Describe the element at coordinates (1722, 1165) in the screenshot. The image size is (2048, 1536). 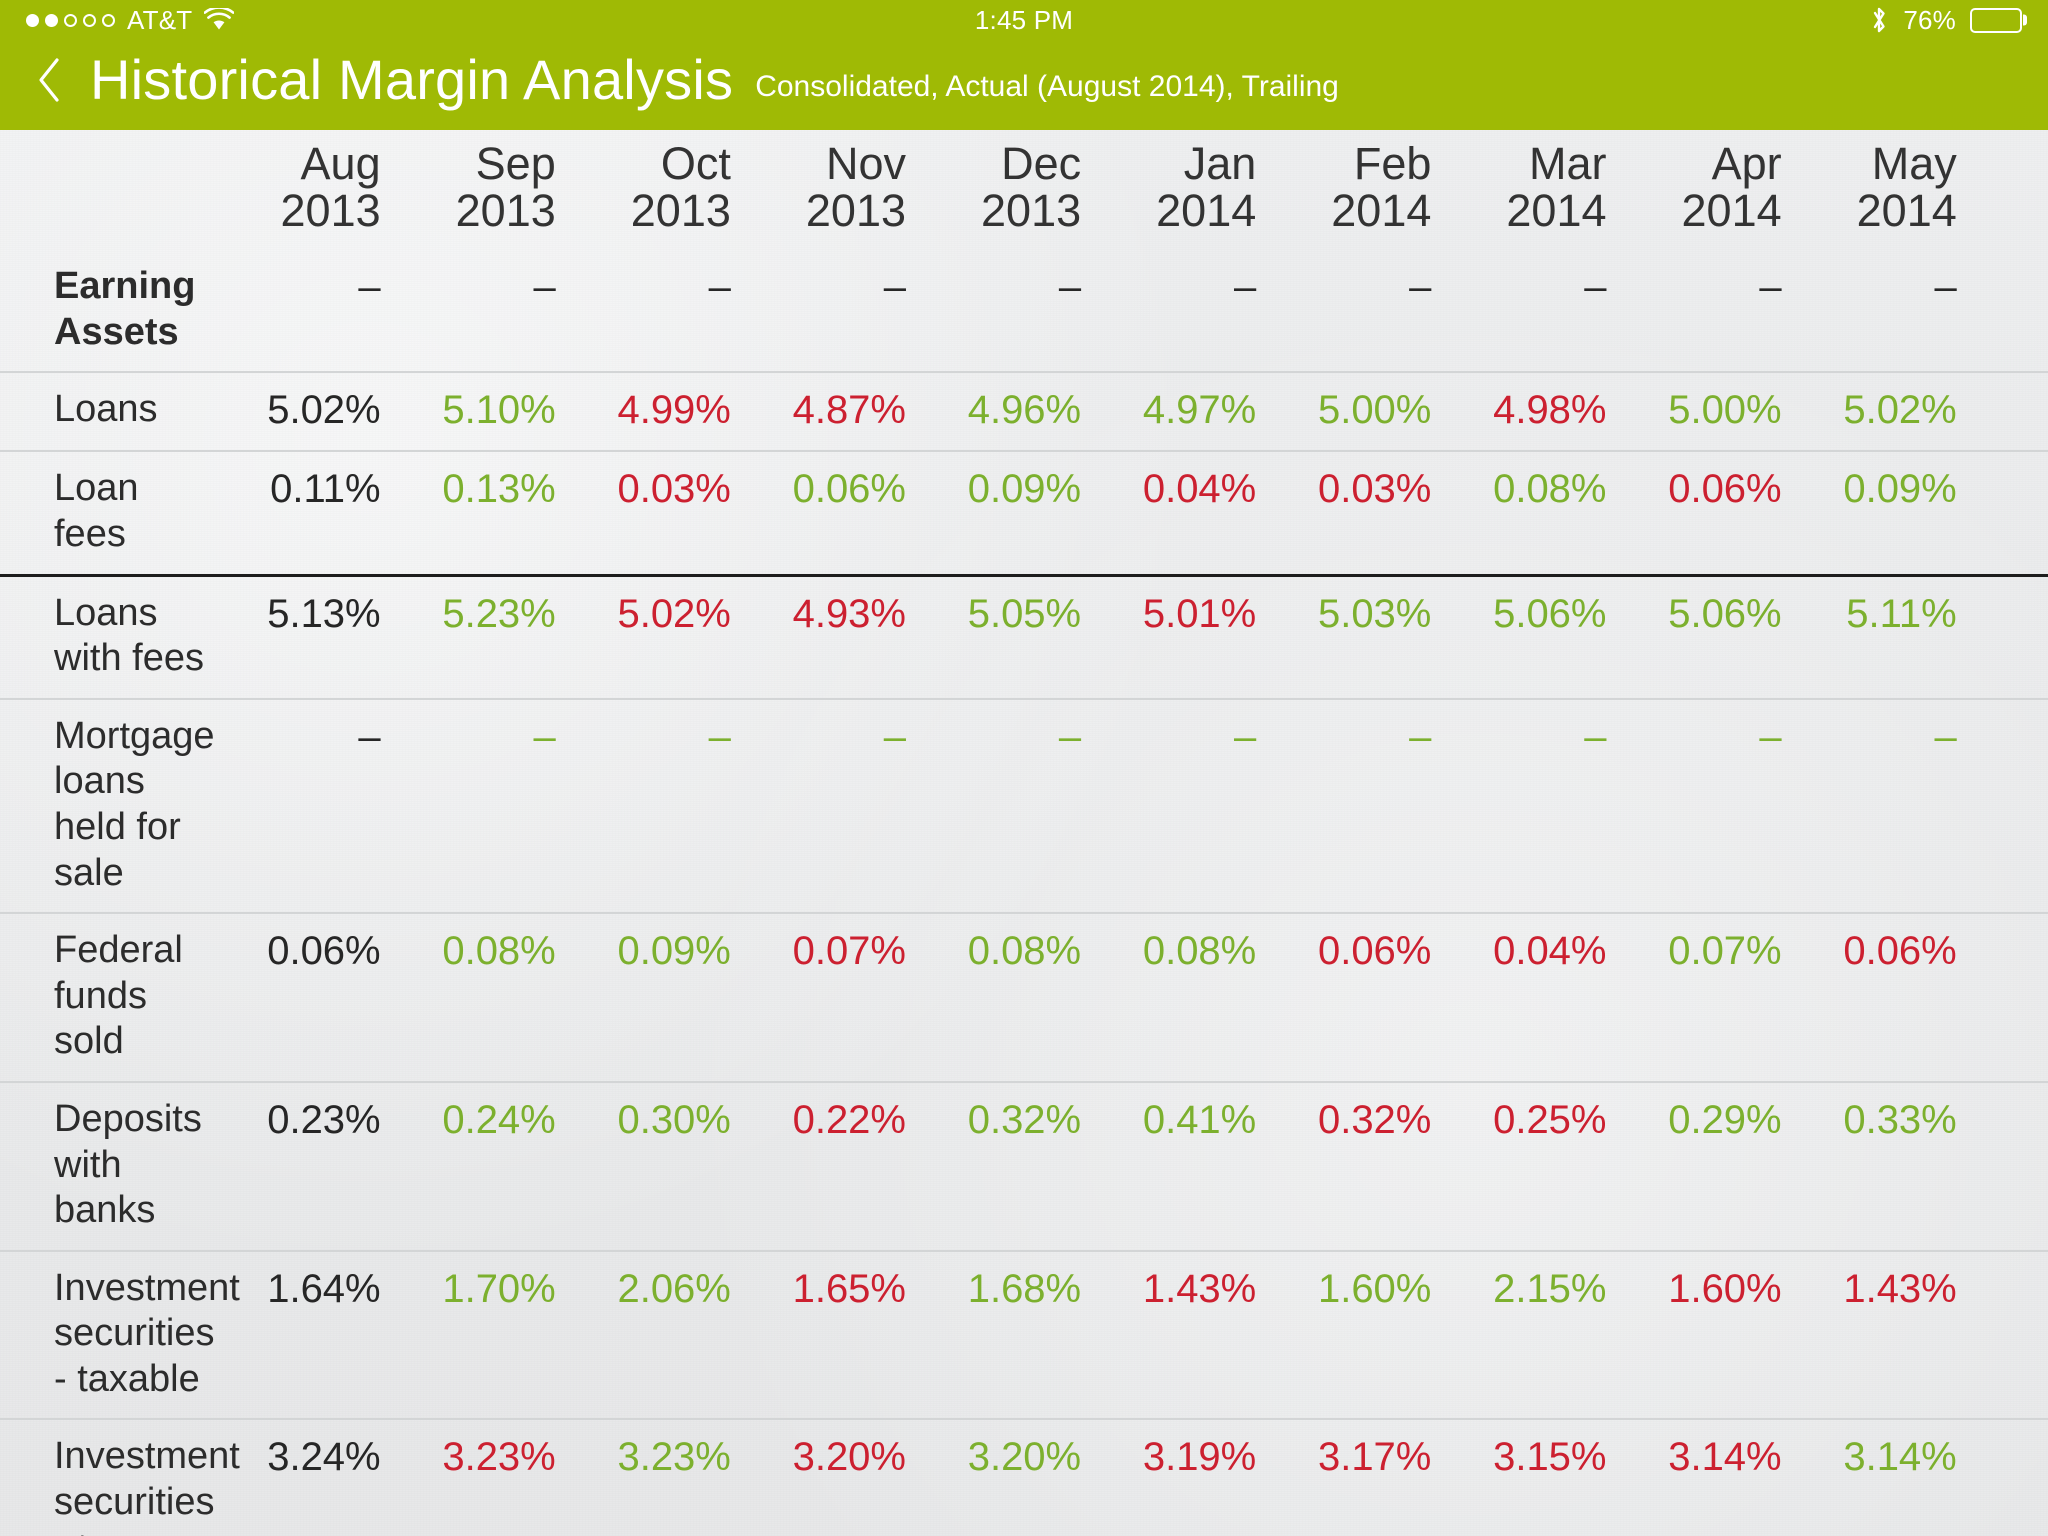
I see `table-cell: 0.29%` at that location.